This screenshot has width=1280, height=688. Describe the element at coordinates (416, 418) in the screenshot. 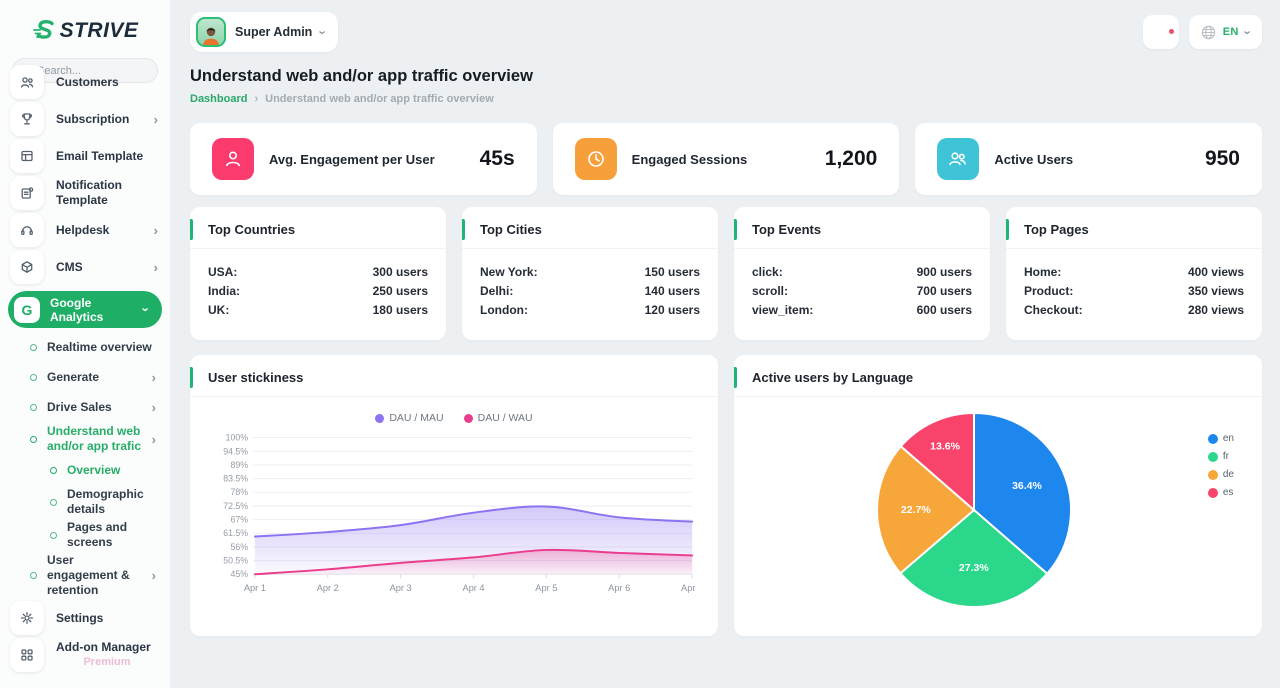

I see `legend-label: DAU / MAU` at that location.